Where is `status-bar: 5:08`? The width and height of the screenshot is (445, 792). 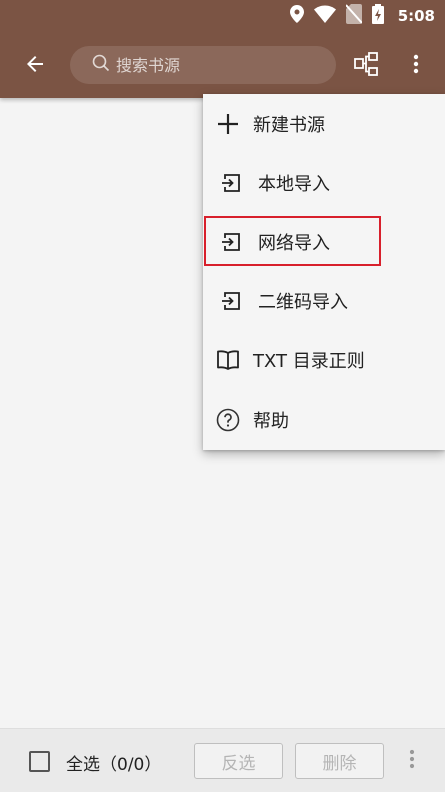 status-bar: 5:08 is located at coordinates (222, 16).